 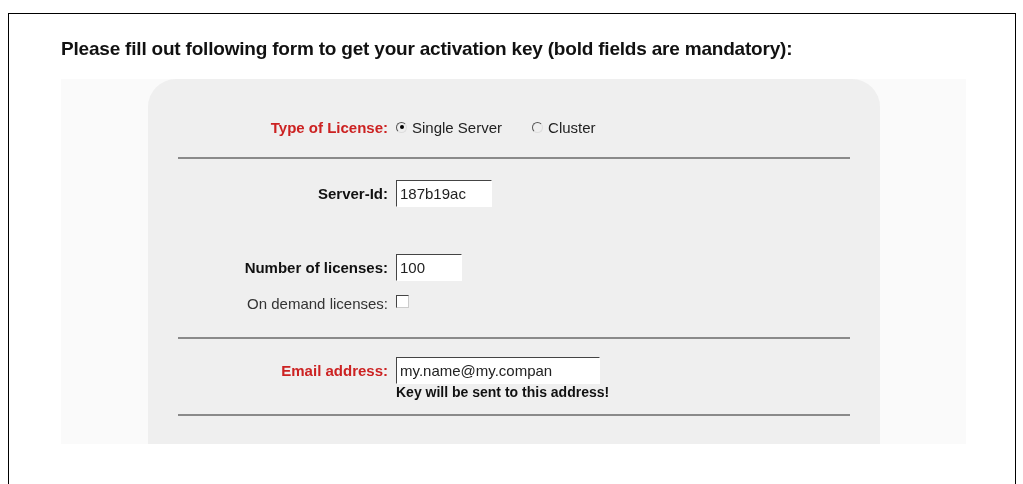 I want to click on form-heading: Please fill out following form to get your activation key (bold fields are mandatory):, so click(x=427, y=49).